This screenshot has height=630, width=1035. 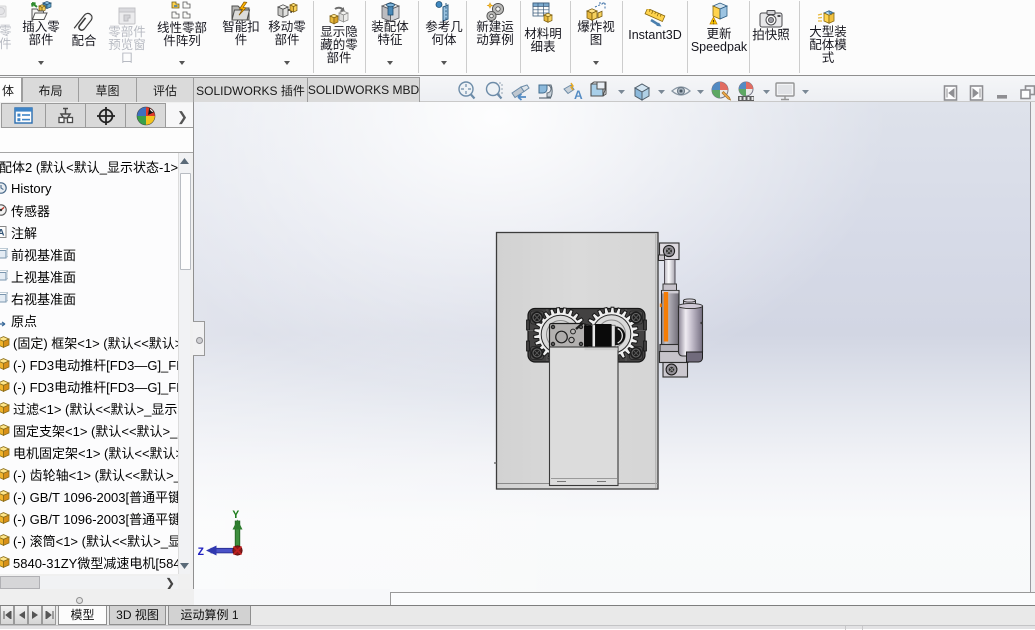 I want to click on svg-text: Z, so click(x=201, y=553).